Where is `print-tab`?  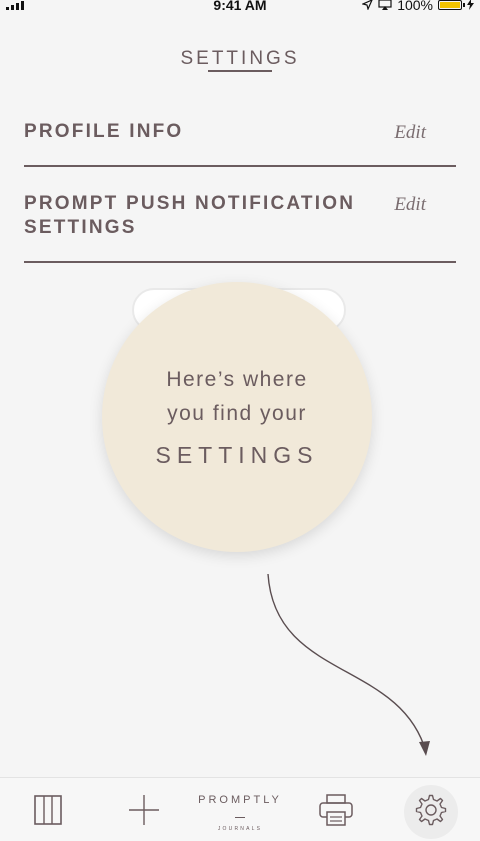 print-tab is located at coordinates (336, 809).